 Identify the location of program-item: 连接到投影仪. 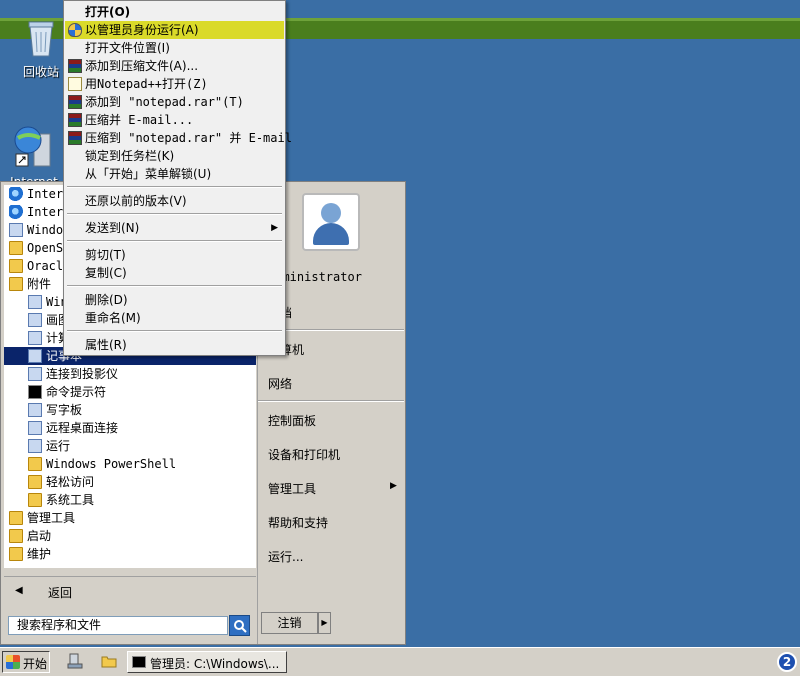
(130, 374).